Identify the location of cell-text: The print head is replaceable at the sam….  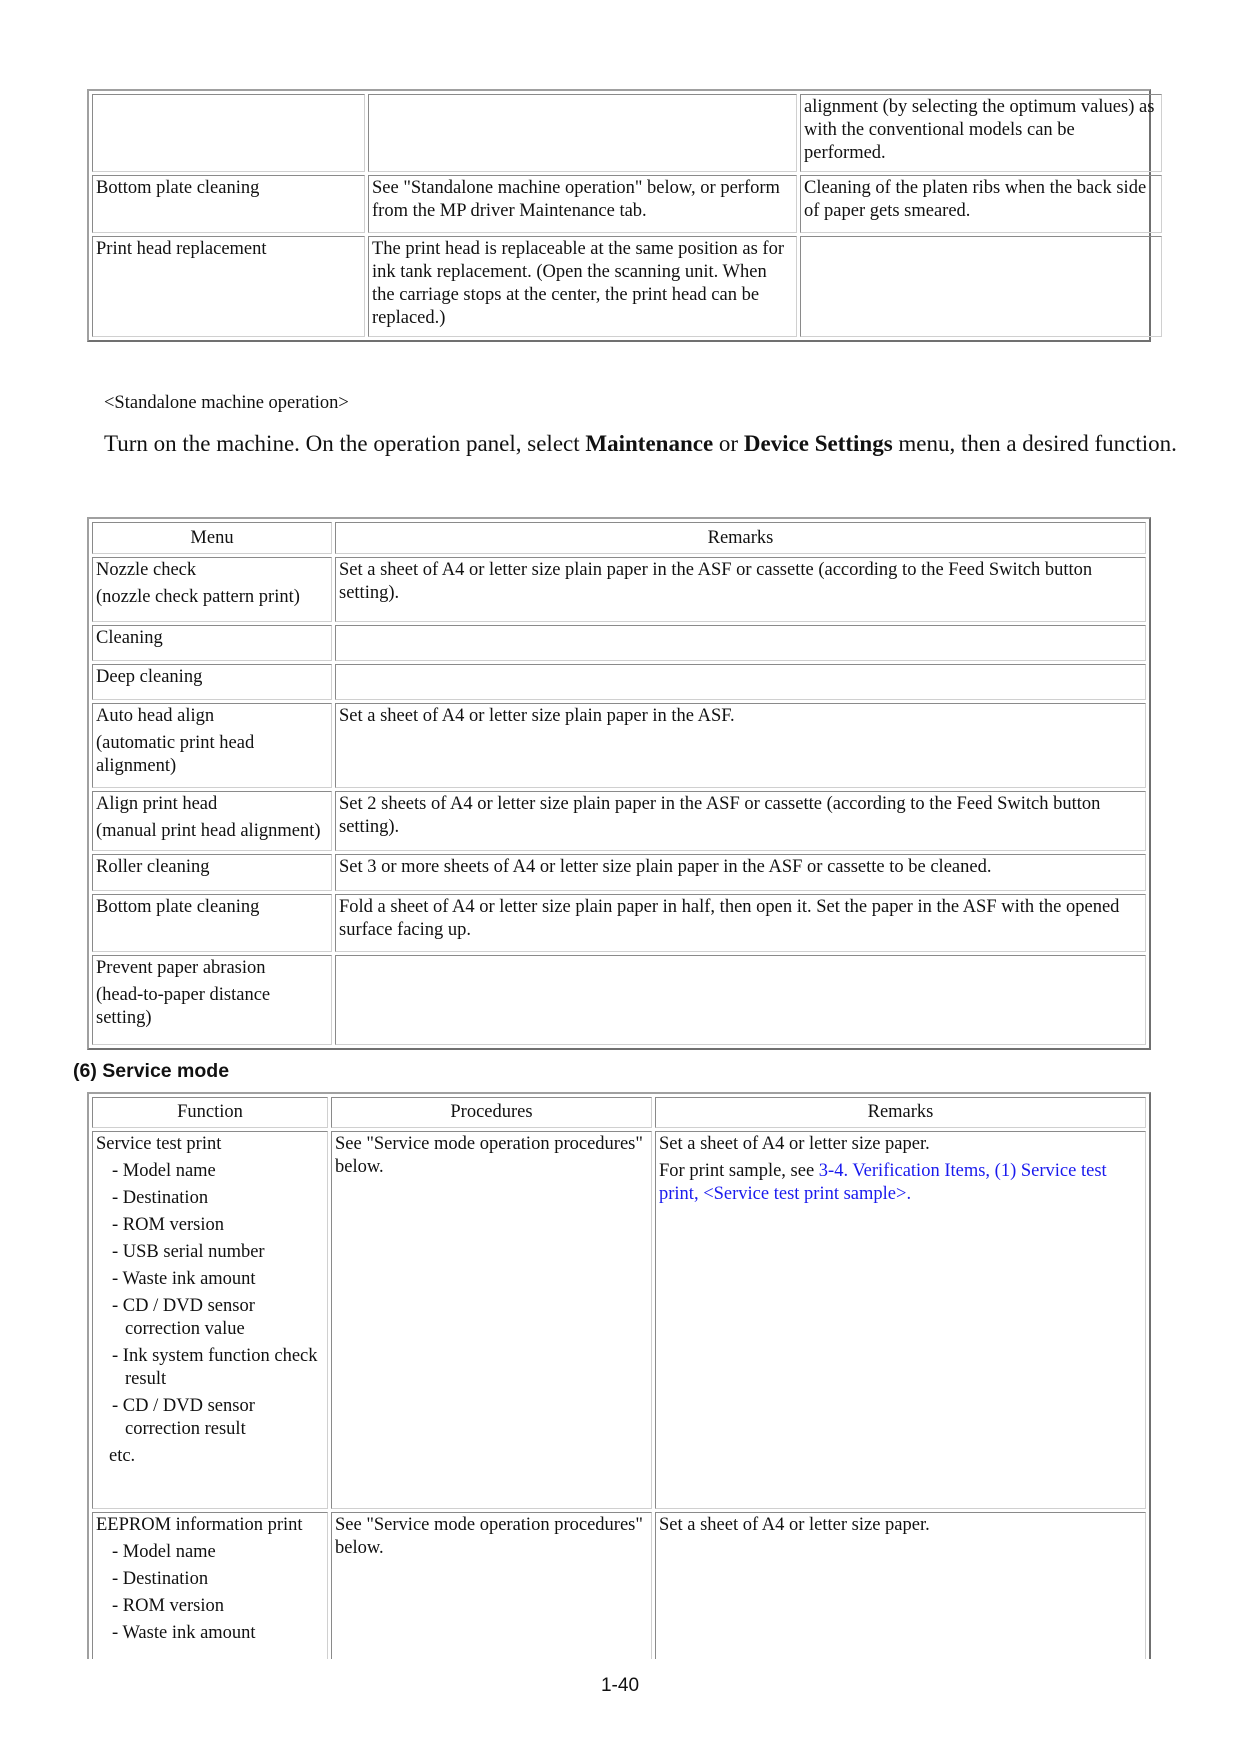
(578, 283).